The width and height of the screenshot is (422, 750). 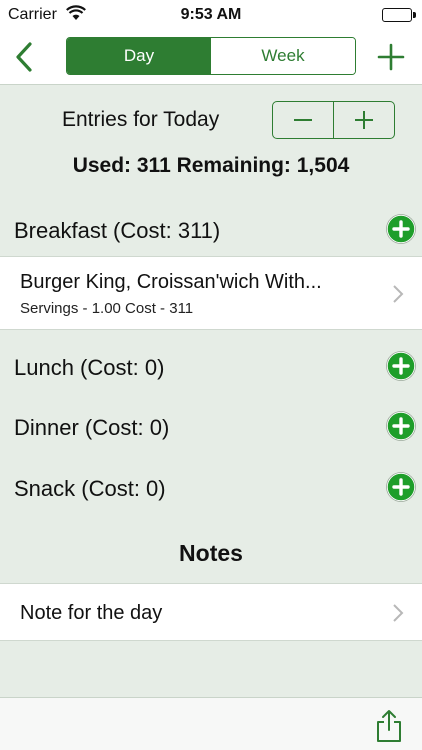 I want to click on battery-icon, so click(x=399, y=15).